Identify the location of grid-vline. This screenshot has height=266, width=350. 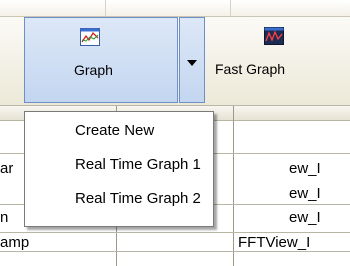
(233, 186).